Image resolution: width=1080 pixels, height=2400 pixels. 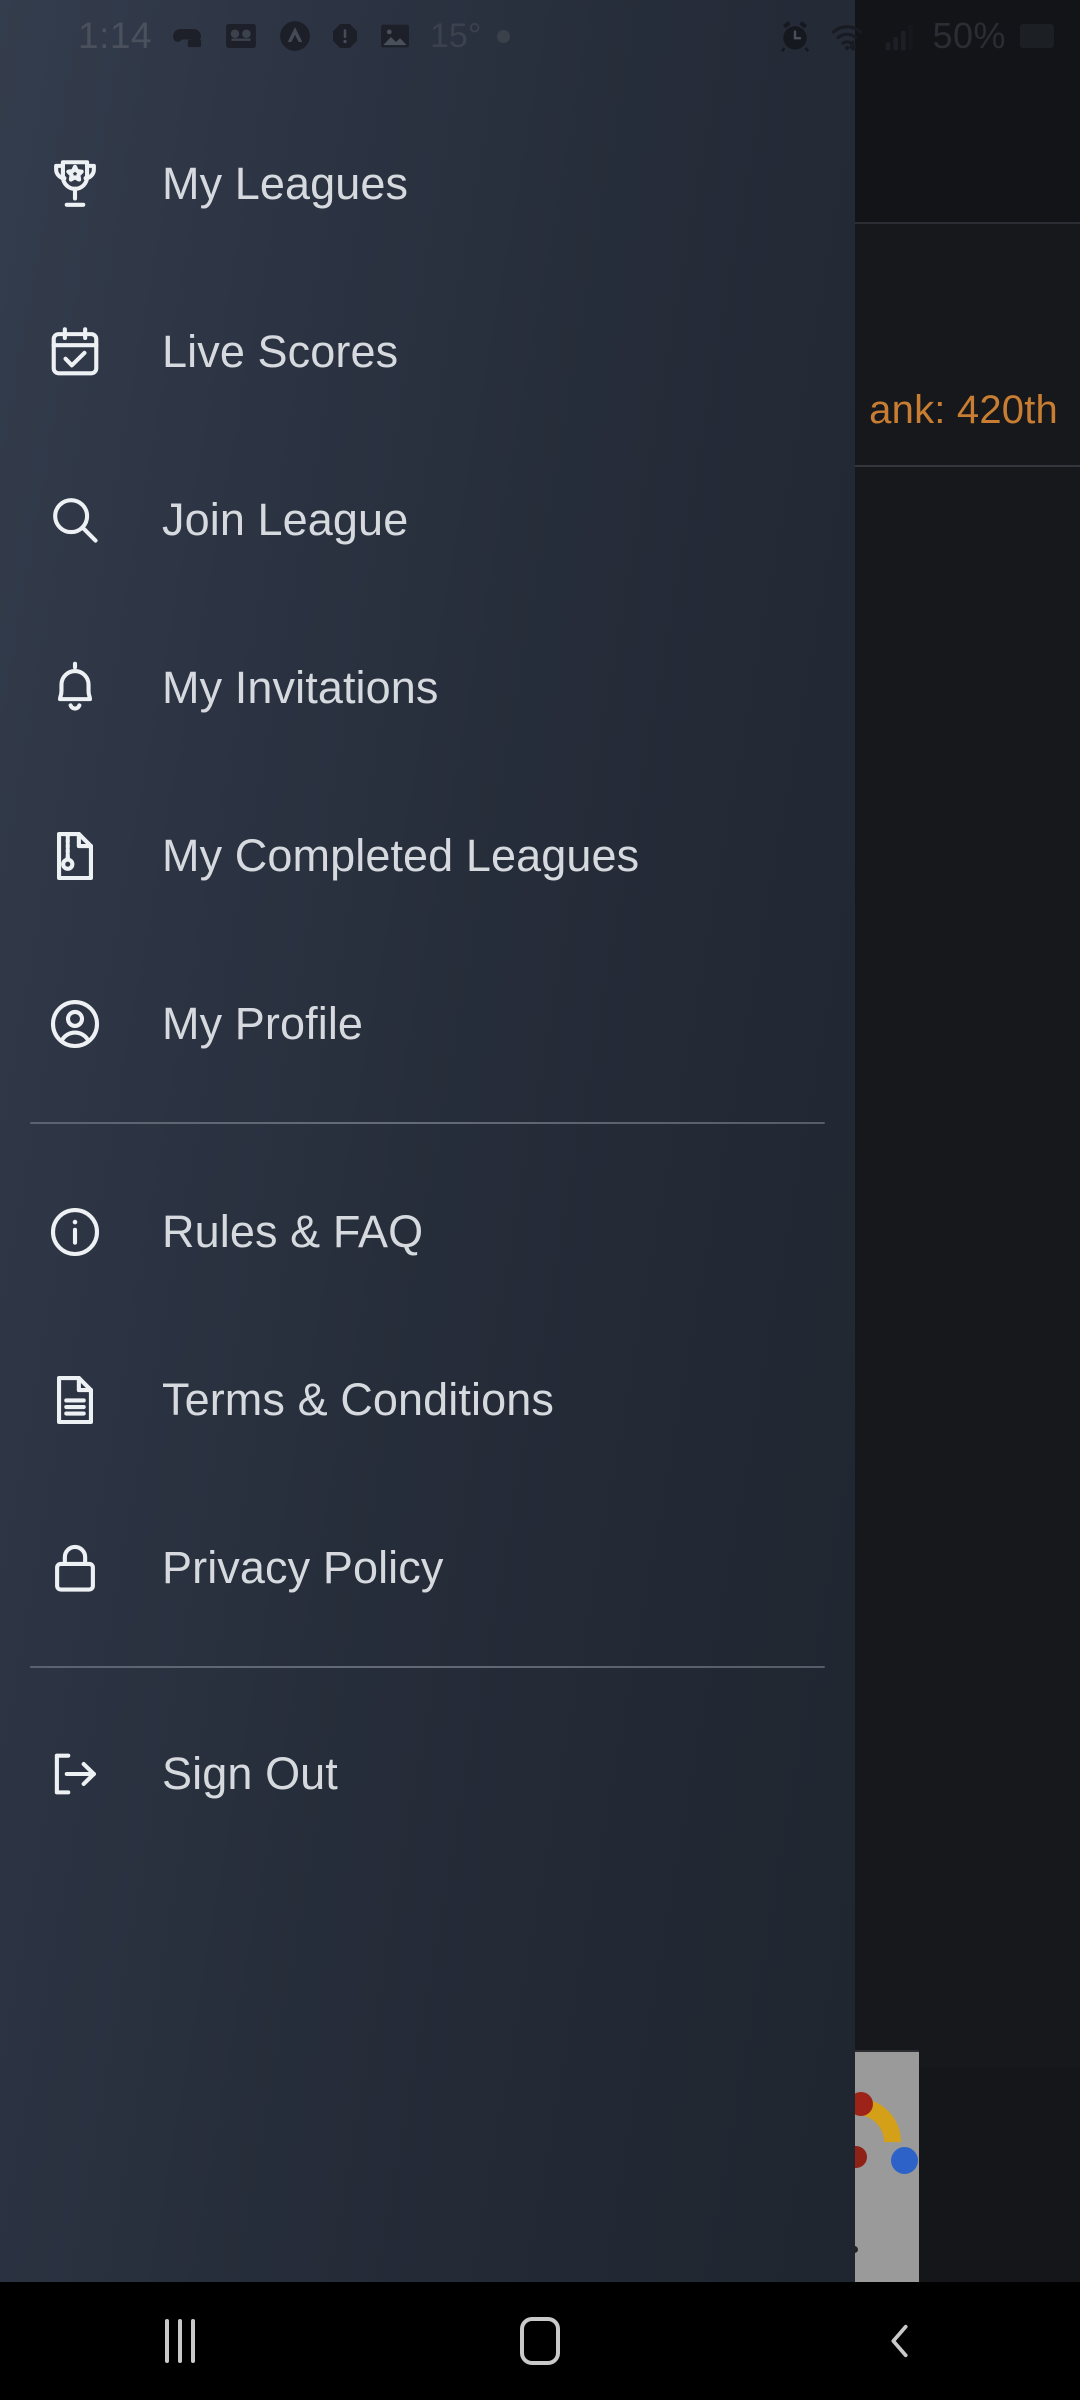 I want to click on back-chevron-icon, so click(x=900, y=2341).